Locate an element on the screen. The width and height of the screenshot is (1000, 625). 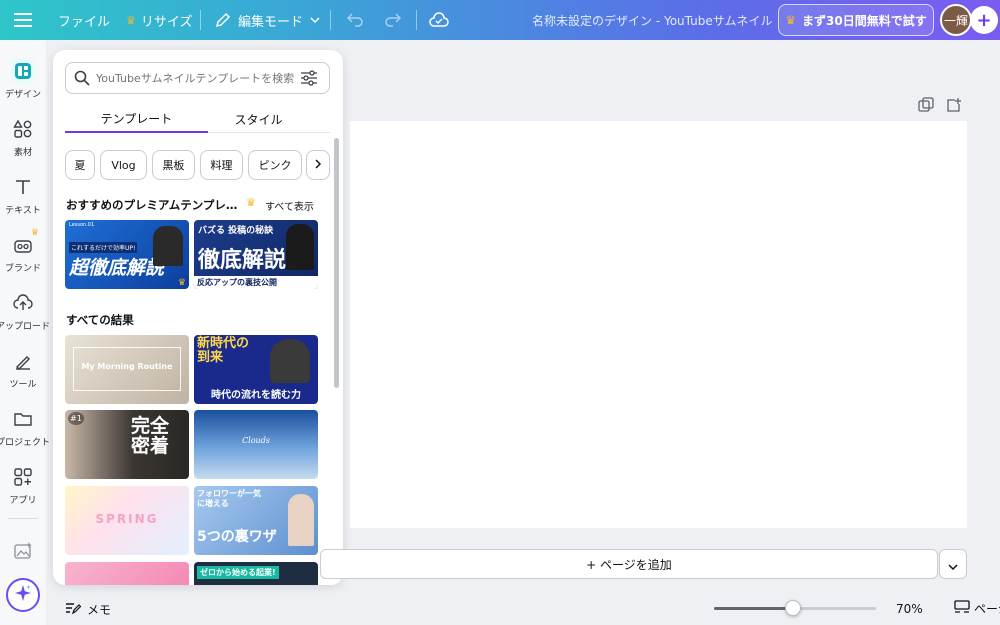
rail-item-upload: アップロード is located at coordinates (25, 313).